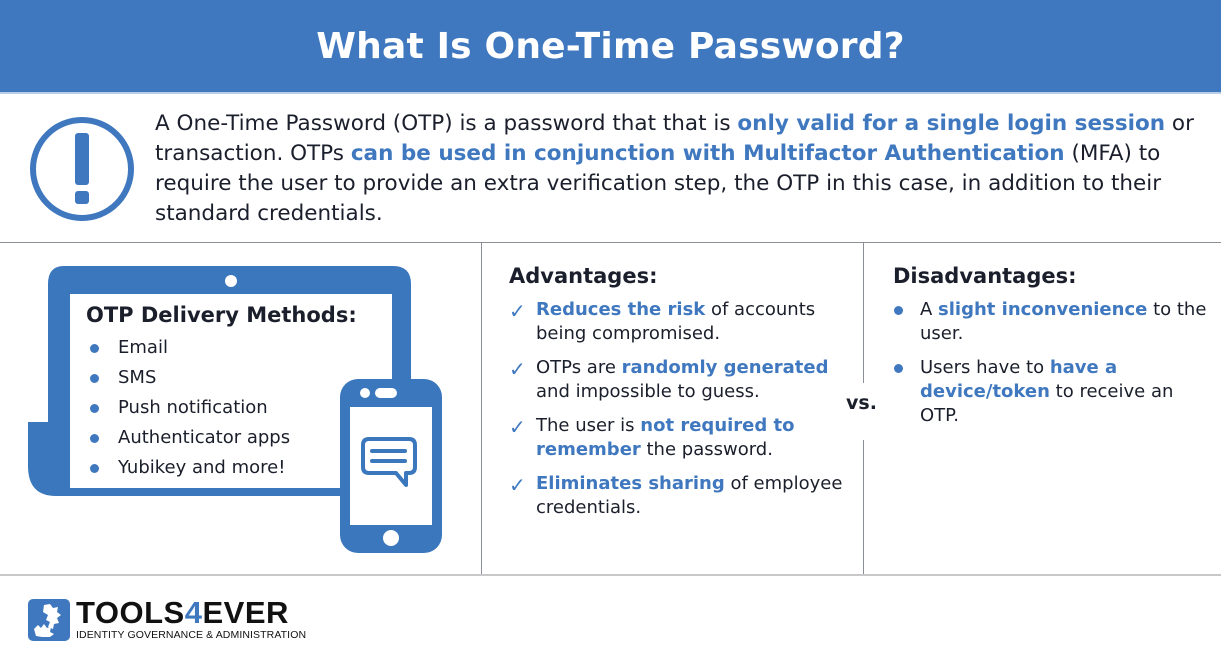 This screenshot has width=1221, height=668. What do you see at coordinates (221, 315) in the screenshot?
I see `otp-delivery-title: OTP Delivery Methods:` at bounding box center [221, 315].